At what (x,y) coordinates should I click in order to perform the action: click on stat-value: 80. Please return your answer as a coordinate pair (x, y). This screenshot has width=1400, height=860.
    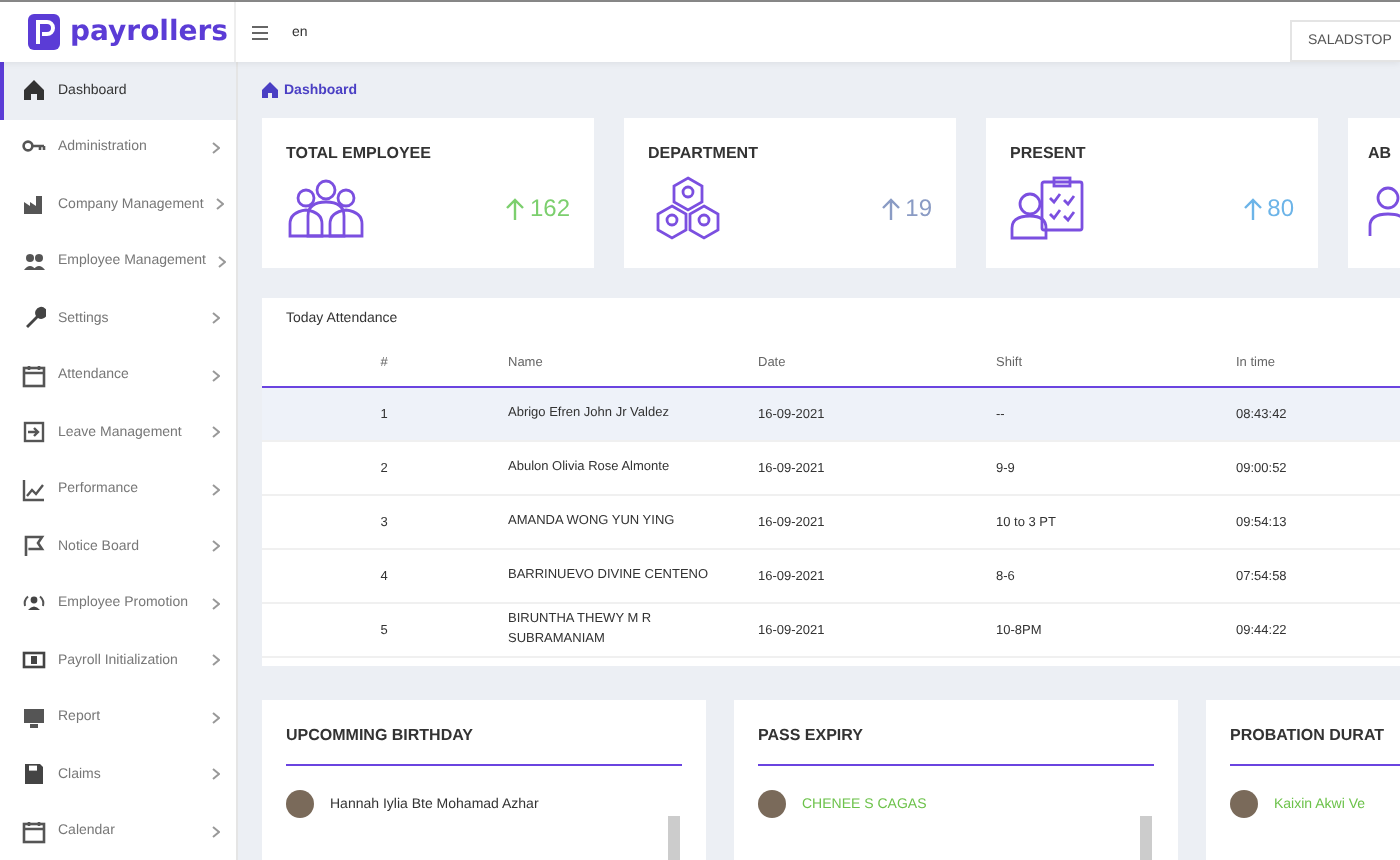
    Looking at the image, I should click on (1268, 208).